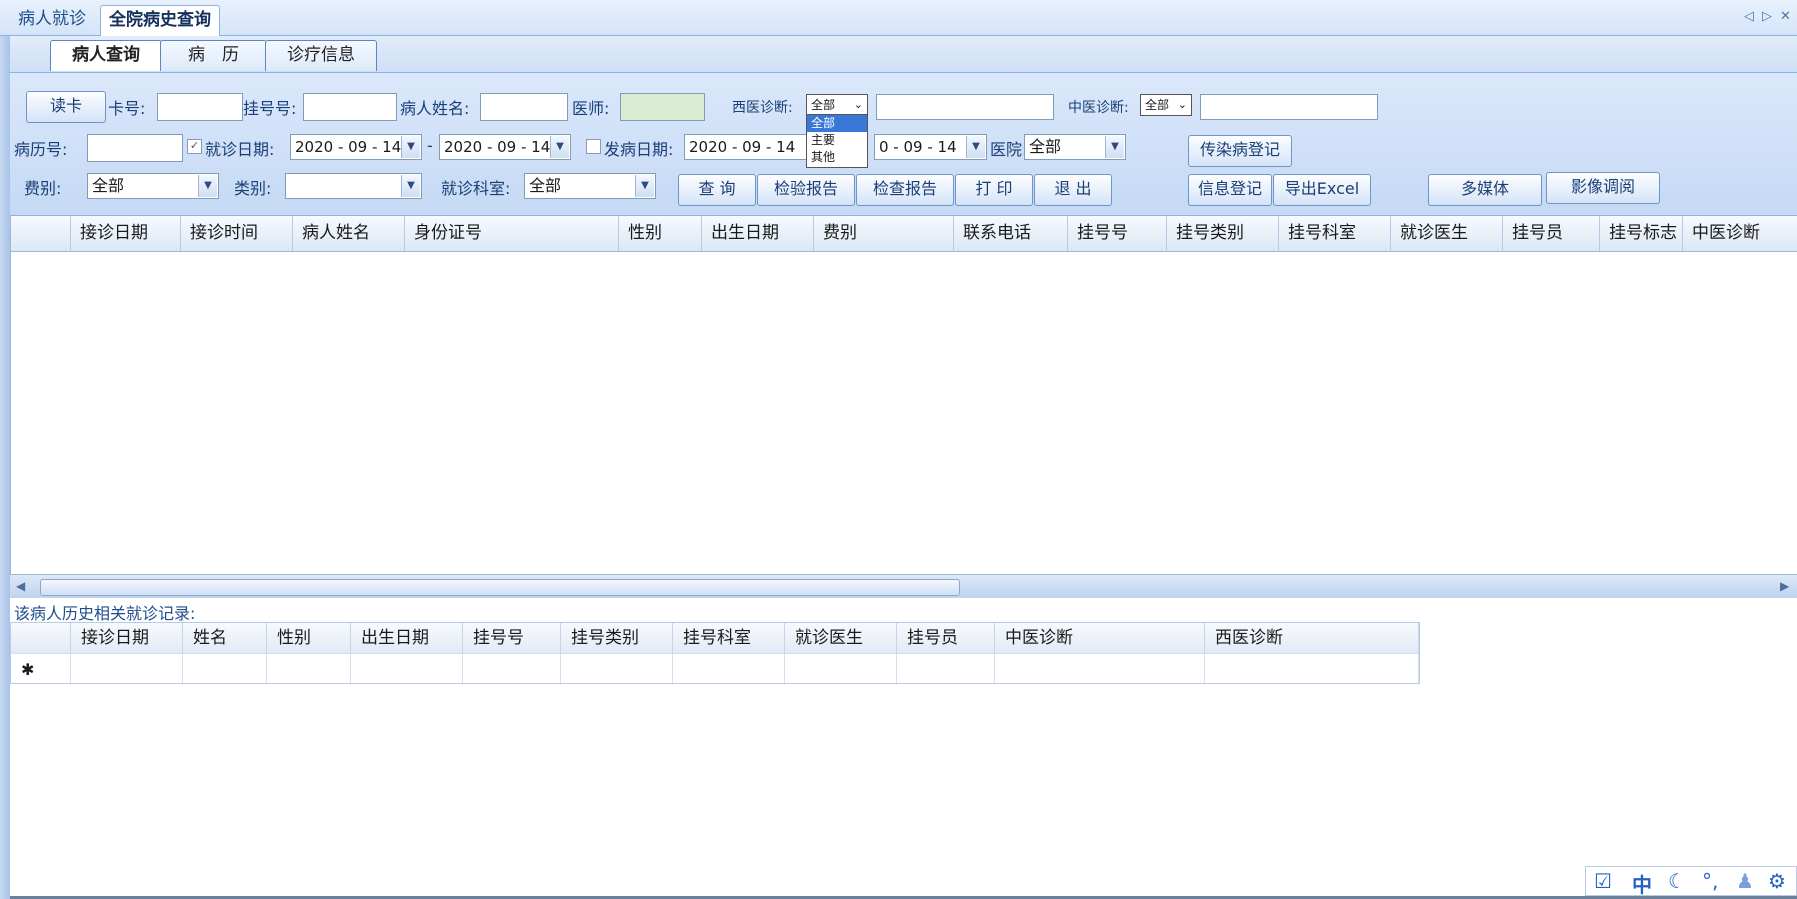 The height and width of the screenshot is (899, 1797). I want to click on punctuation-icon: °,, so click(1710, 881).